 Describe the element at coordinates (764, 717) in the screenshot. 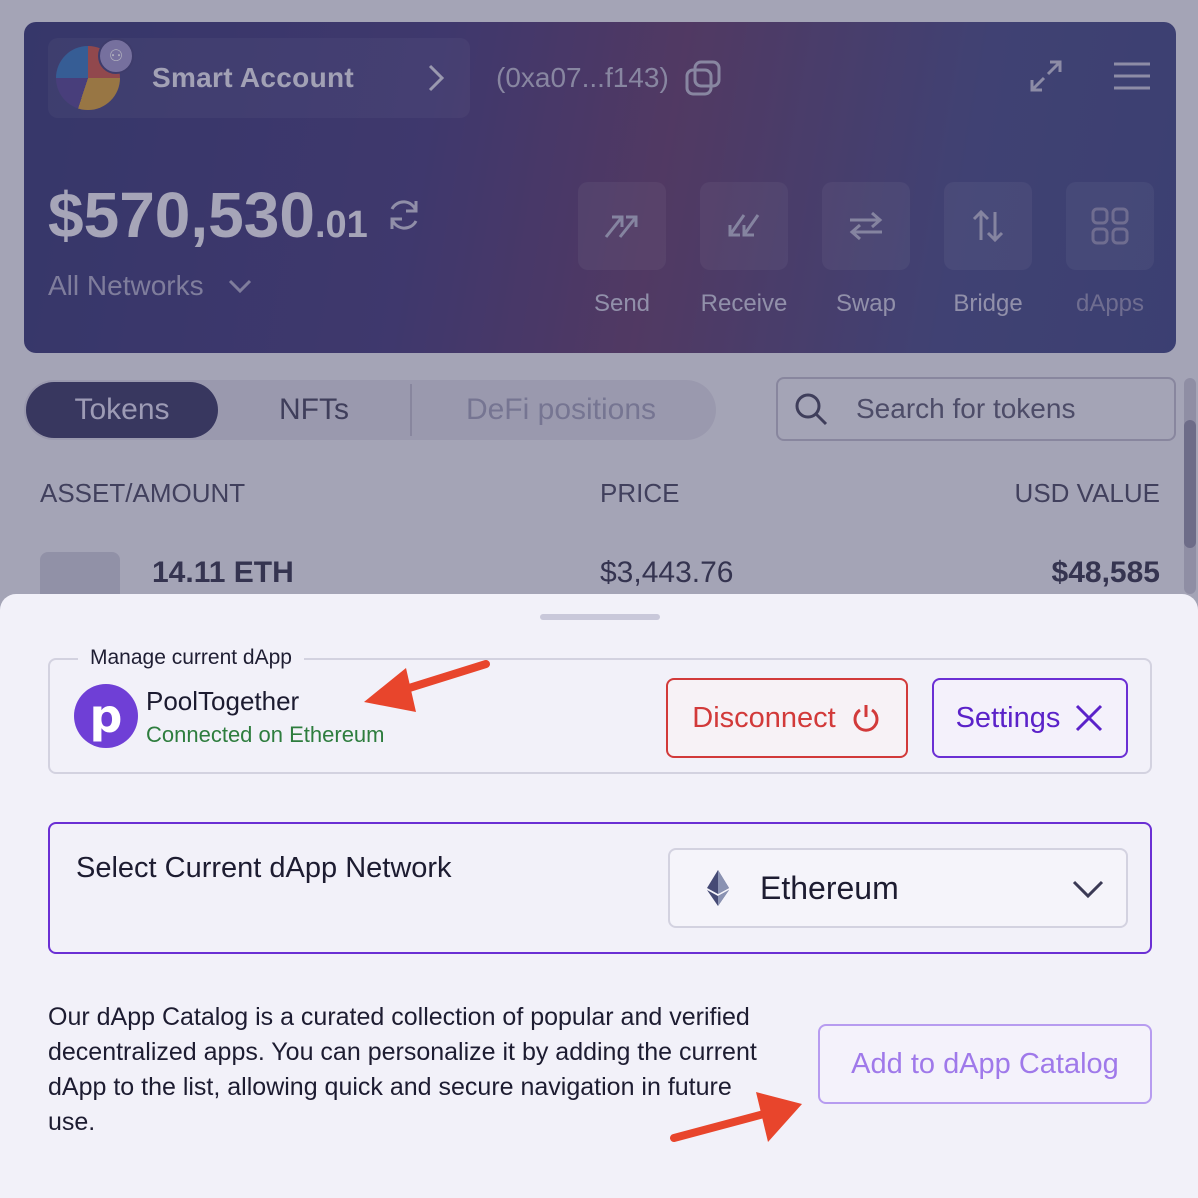

I see `disconnect-label: Disconnect` at that location.